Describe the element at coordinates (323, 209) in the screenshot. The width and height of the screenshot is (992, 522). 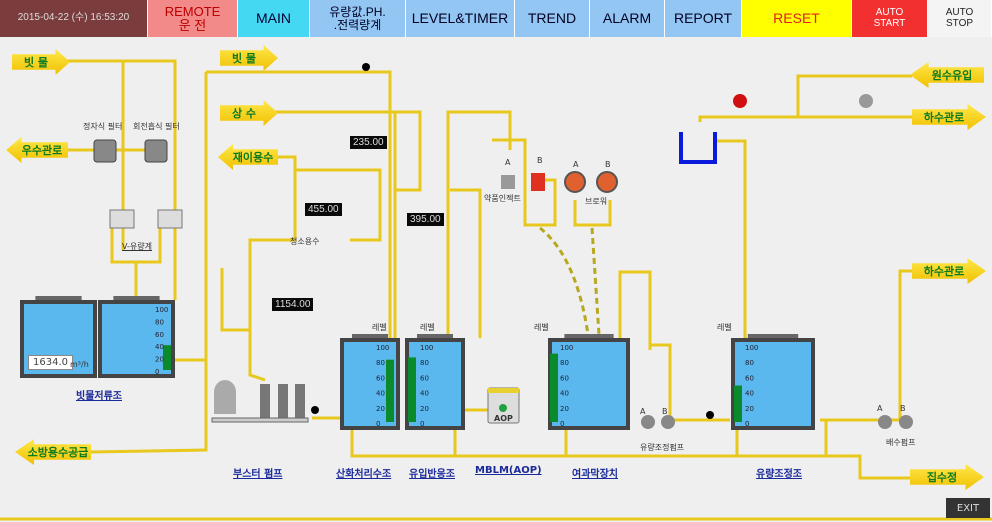
I see `flowmeter-display-2: 455.00` at that location.